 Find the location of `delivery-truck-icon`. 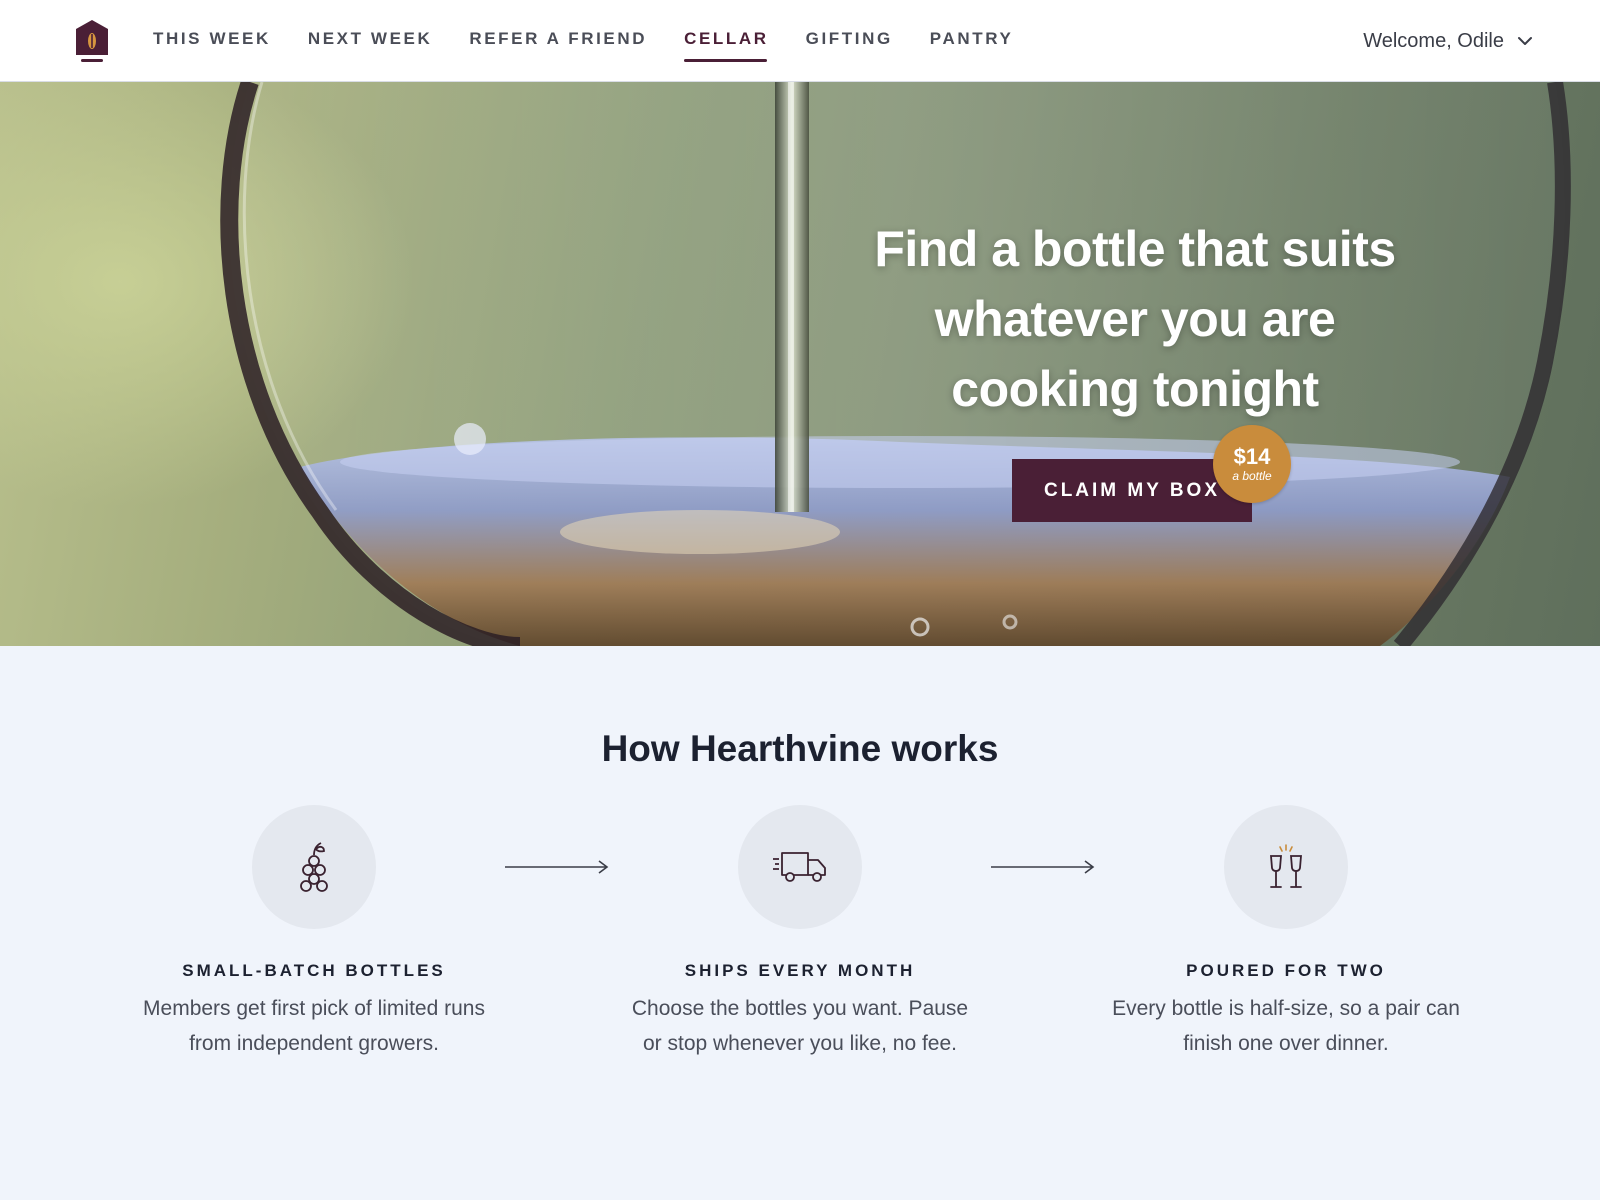

delivery-truck-icon is located at coordinates (799, 867).